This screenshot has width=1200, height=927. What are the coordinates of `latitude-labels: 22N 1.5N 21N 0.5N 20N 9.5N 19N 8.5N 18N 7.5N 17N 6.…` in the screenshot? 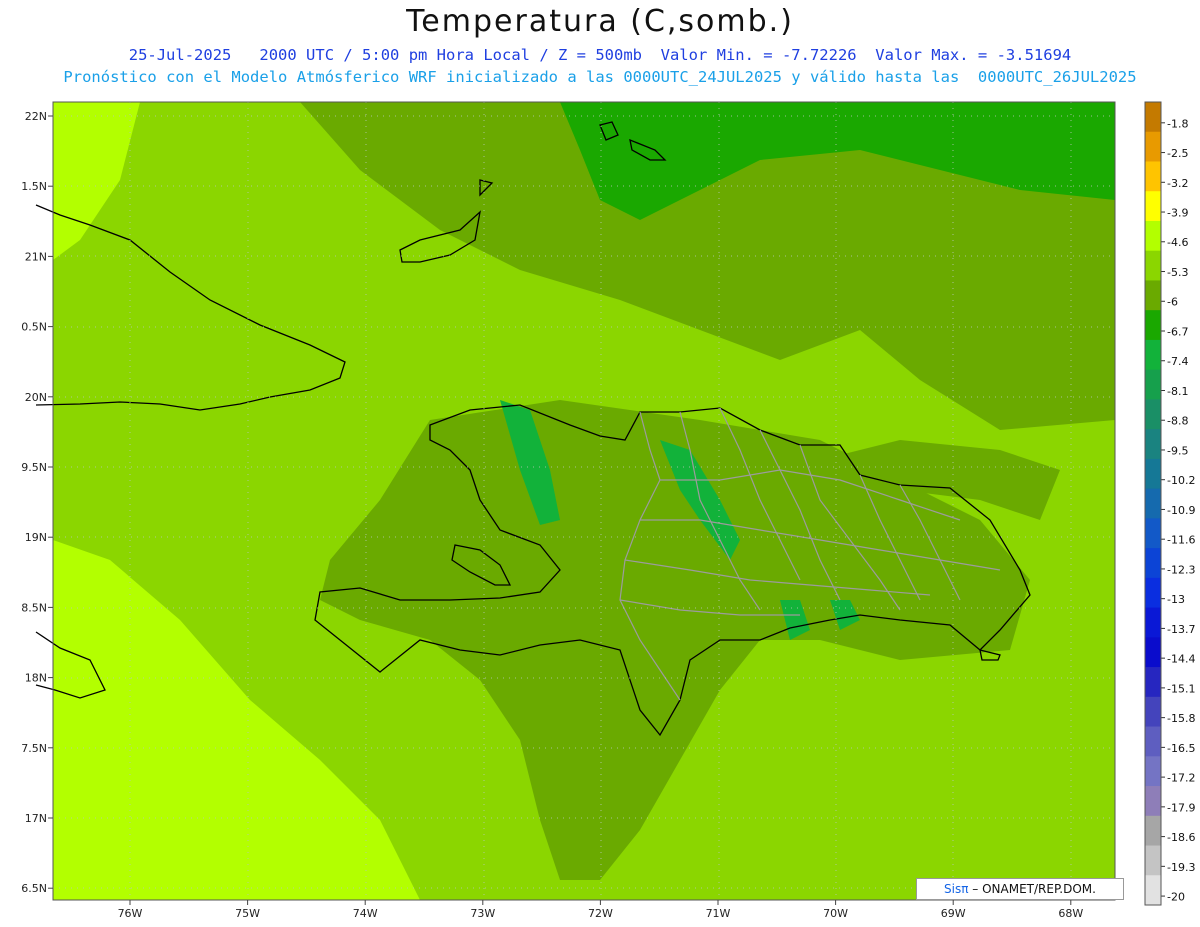 It's located at (37, 502).